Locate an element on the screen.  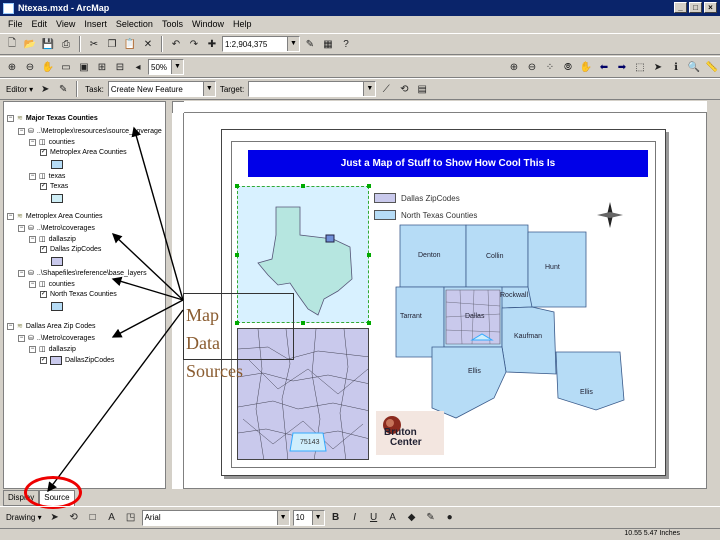
italic-button: I is located at coordinates (355, 518).